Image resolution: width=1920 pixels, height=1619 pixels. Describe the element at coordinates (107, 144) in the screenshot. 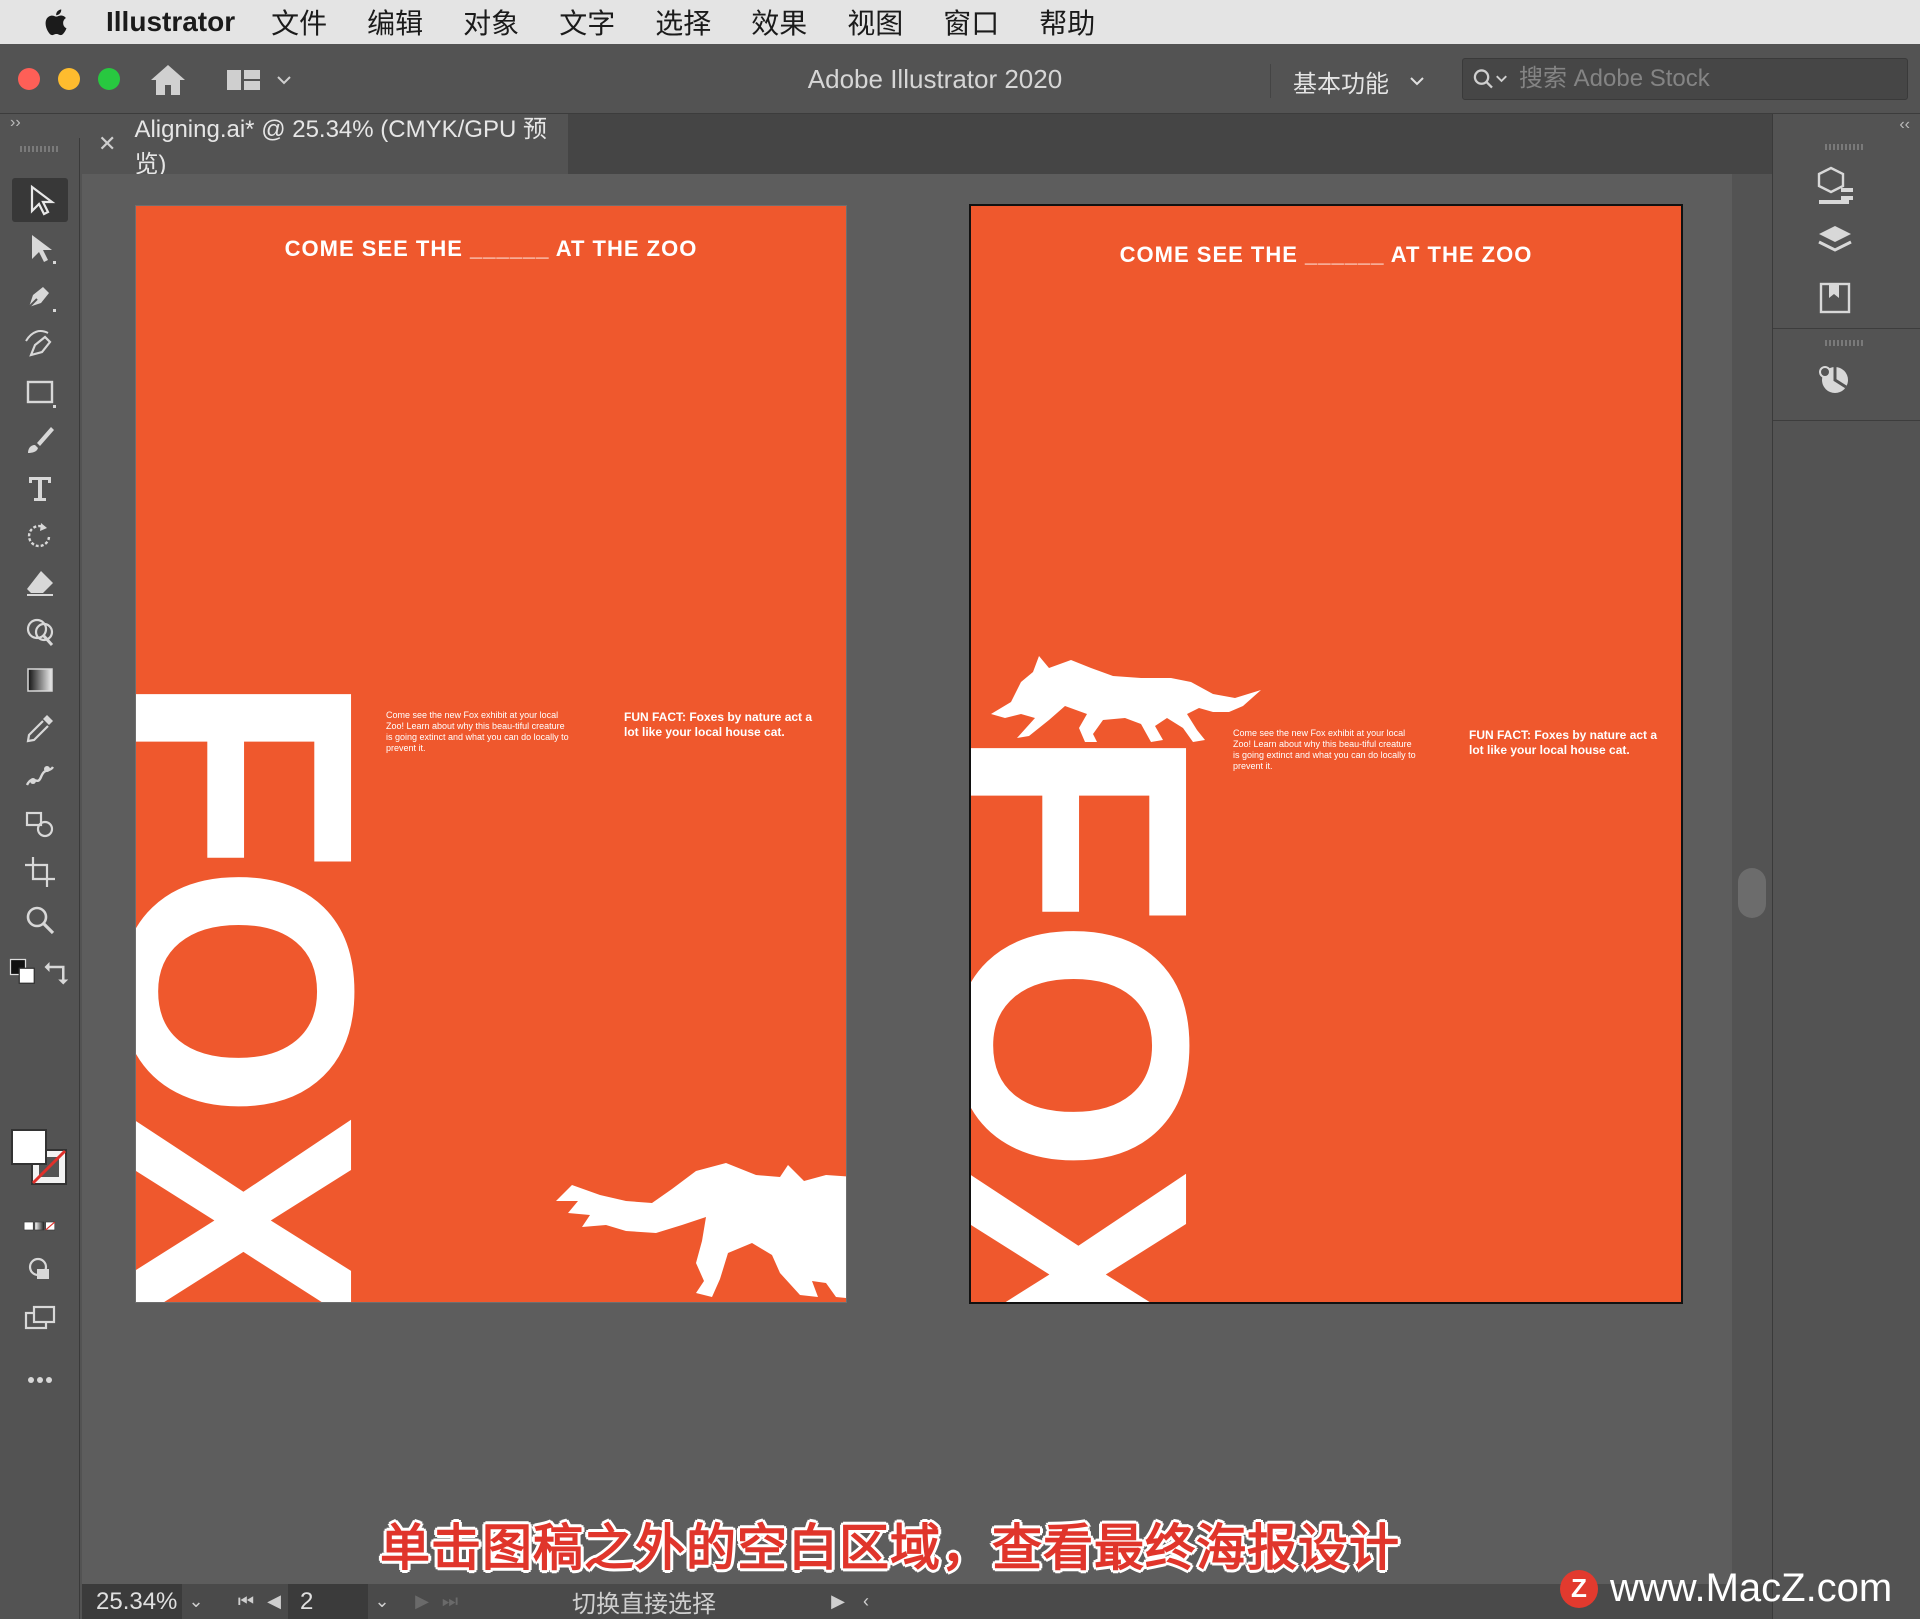

I see `close-icon: ✕` at that location.